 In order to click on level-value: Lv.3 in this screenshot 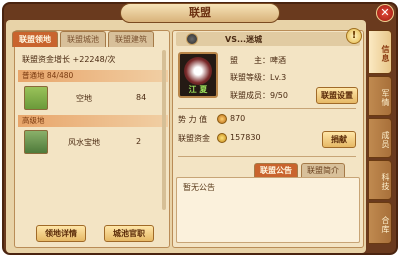, I will do `click(278, 77)`.